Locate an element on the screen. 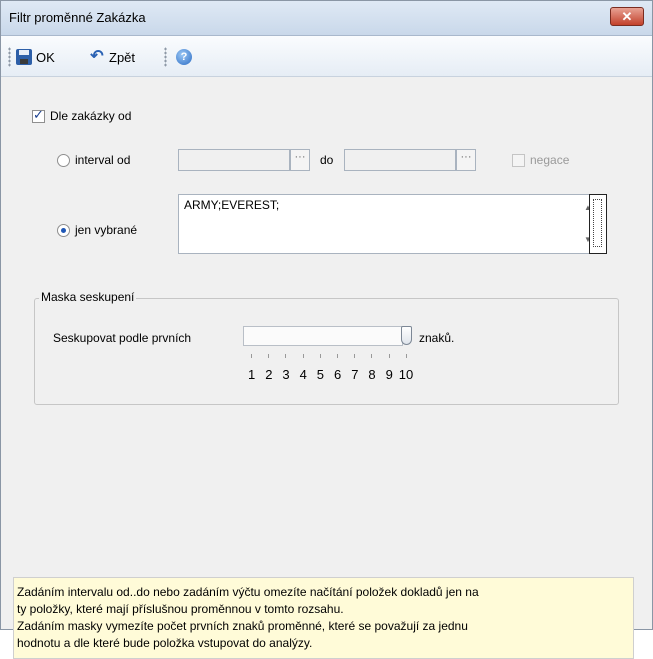 The width and height of the screenshot is (653, 659). interval-to-browse-button: ··· is located at coordinates (466, 160).